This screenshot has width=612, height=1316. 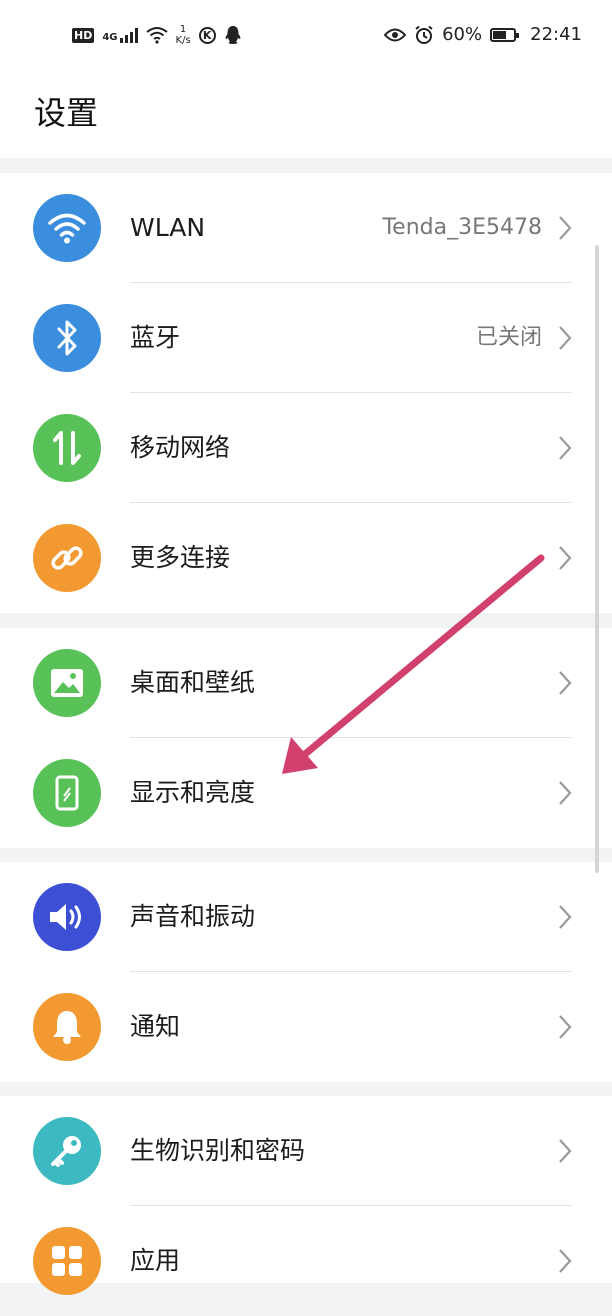 I want to click on item-label: 应用, so click(x=155, y=1260).